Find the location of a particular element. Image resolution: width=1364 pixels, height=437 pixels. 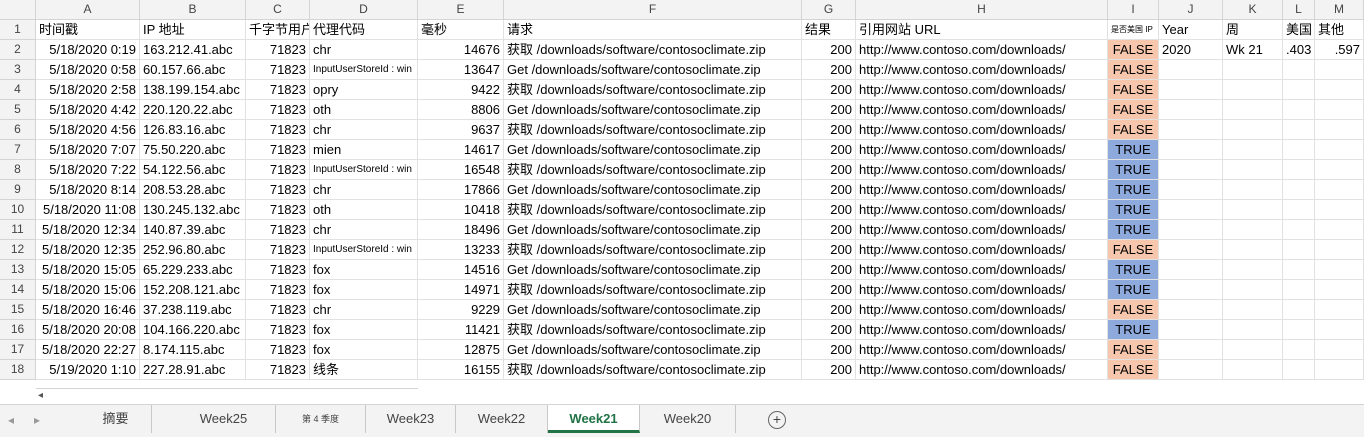

row-header: 12 is located at coordinates (18, 250).